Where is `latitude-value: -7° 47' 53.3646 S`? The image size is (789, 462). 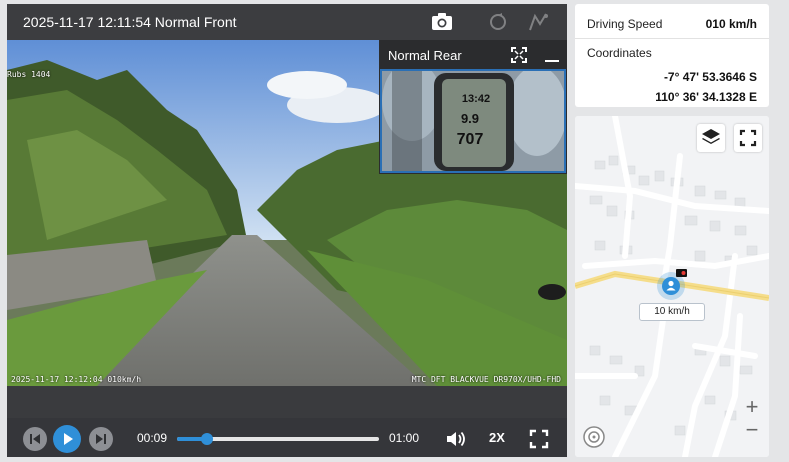
latitude-value: -7° 47' 53.3646 S is located at coordinates (710, 77).